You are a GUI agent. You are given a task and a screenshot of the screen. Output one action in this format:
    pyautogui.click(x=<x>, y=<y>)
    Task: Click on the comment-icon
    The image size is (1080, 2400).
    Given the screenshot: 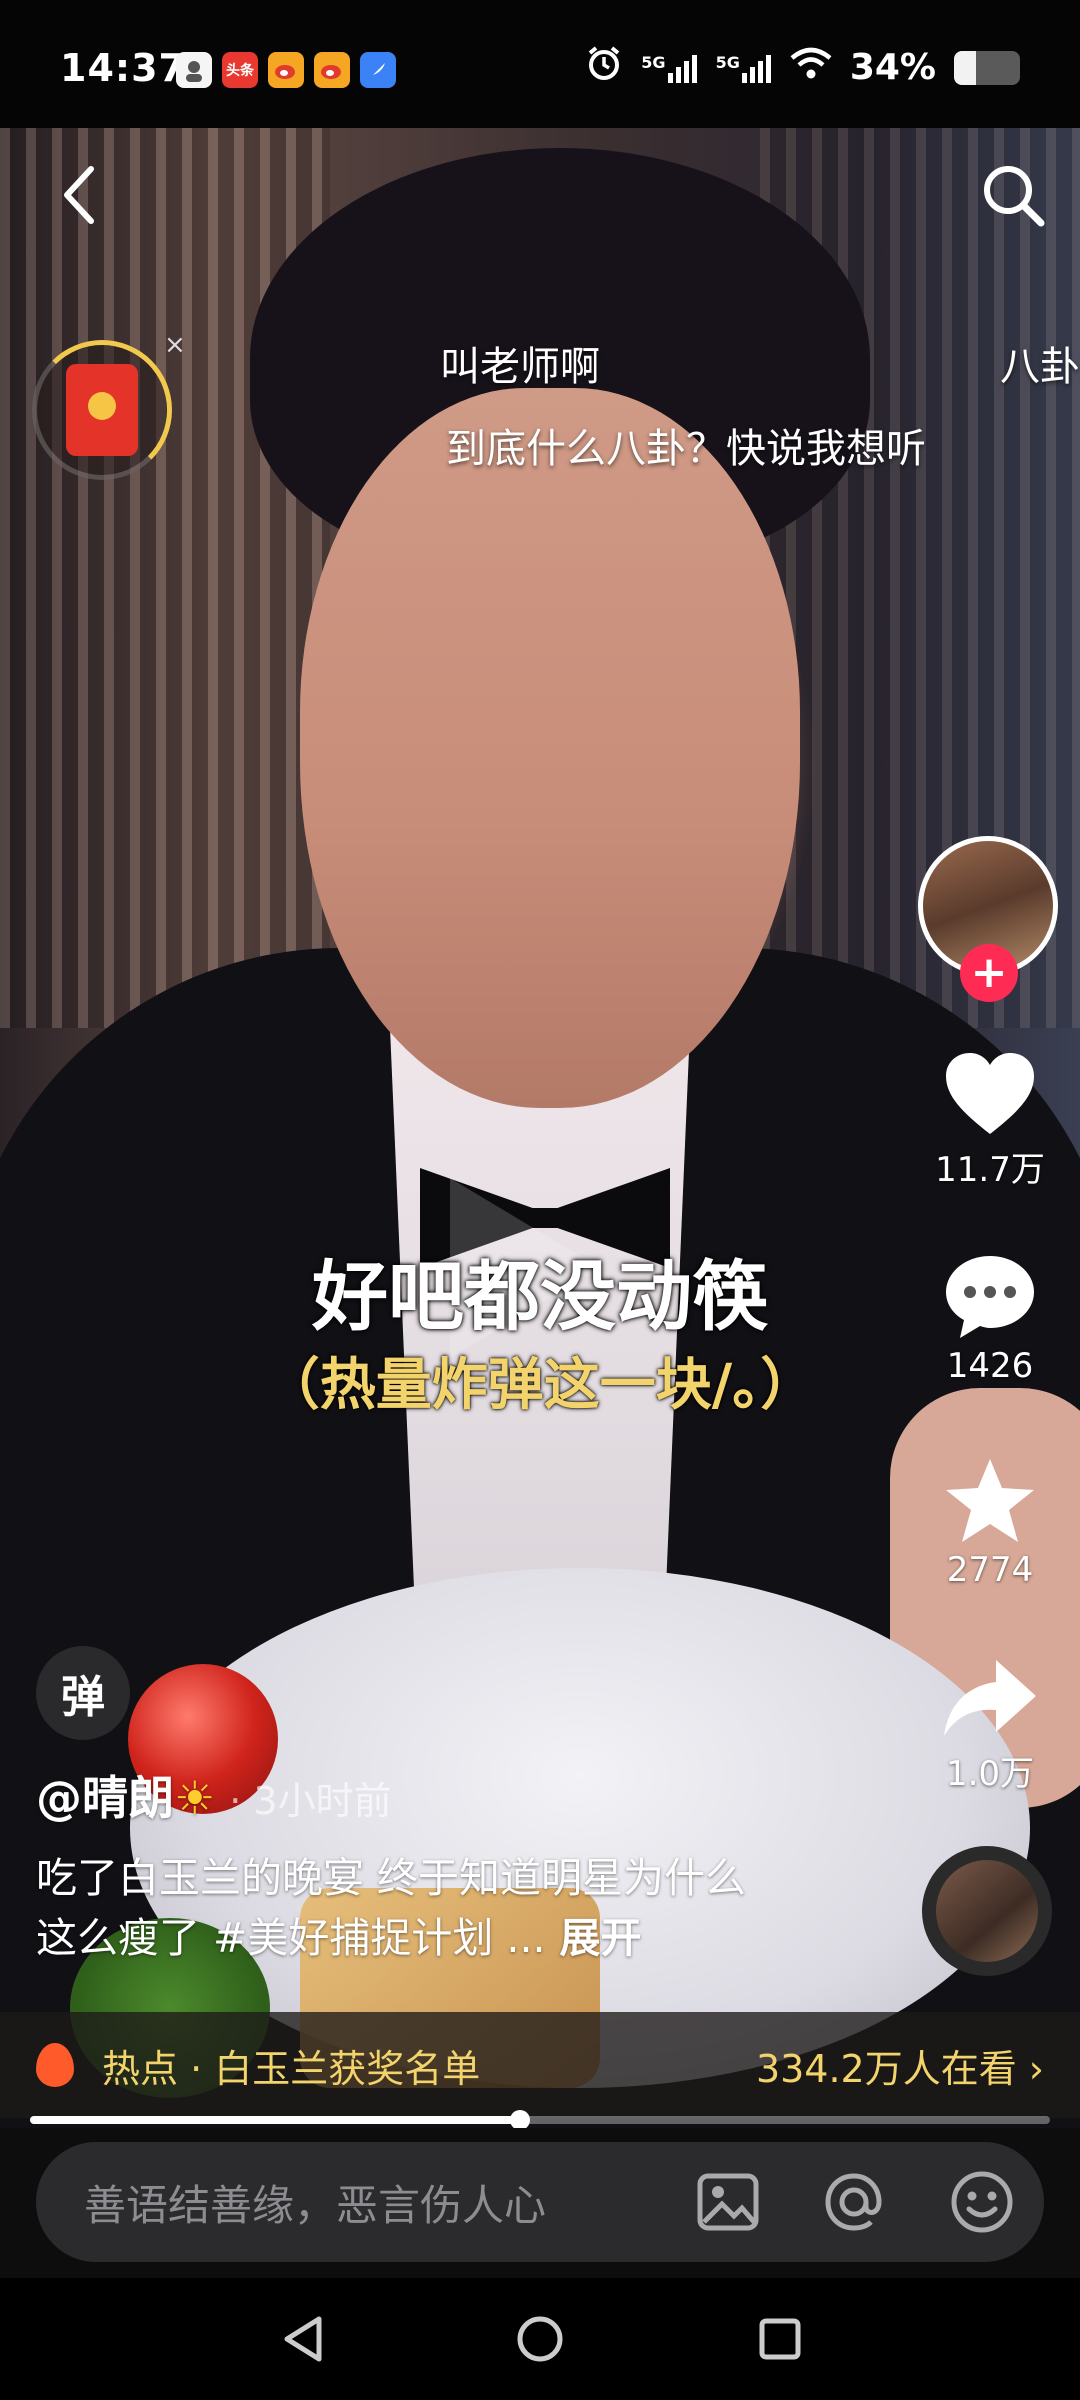 What is the action you would take?
    pyautogui.click(x=990, y=1297)
    